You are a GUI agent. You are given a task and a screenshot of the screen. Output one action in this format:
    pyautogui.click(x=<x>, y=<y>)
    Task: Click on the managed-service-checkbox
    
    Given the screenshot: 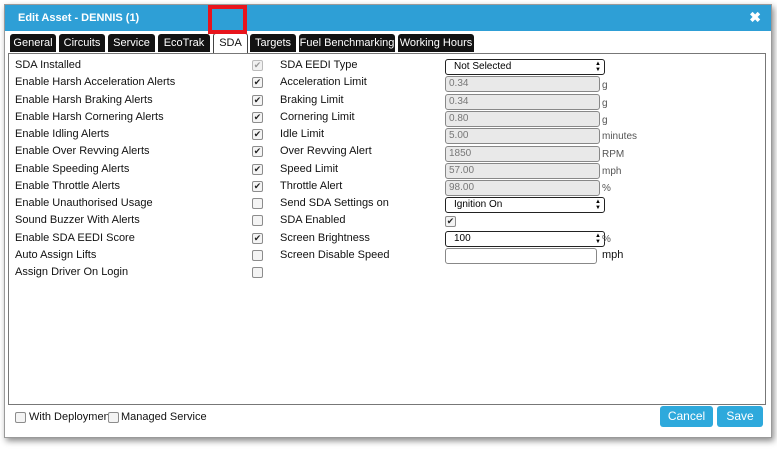 What is the action you would take?
    pyautogui.click(x=113, y=417)
    